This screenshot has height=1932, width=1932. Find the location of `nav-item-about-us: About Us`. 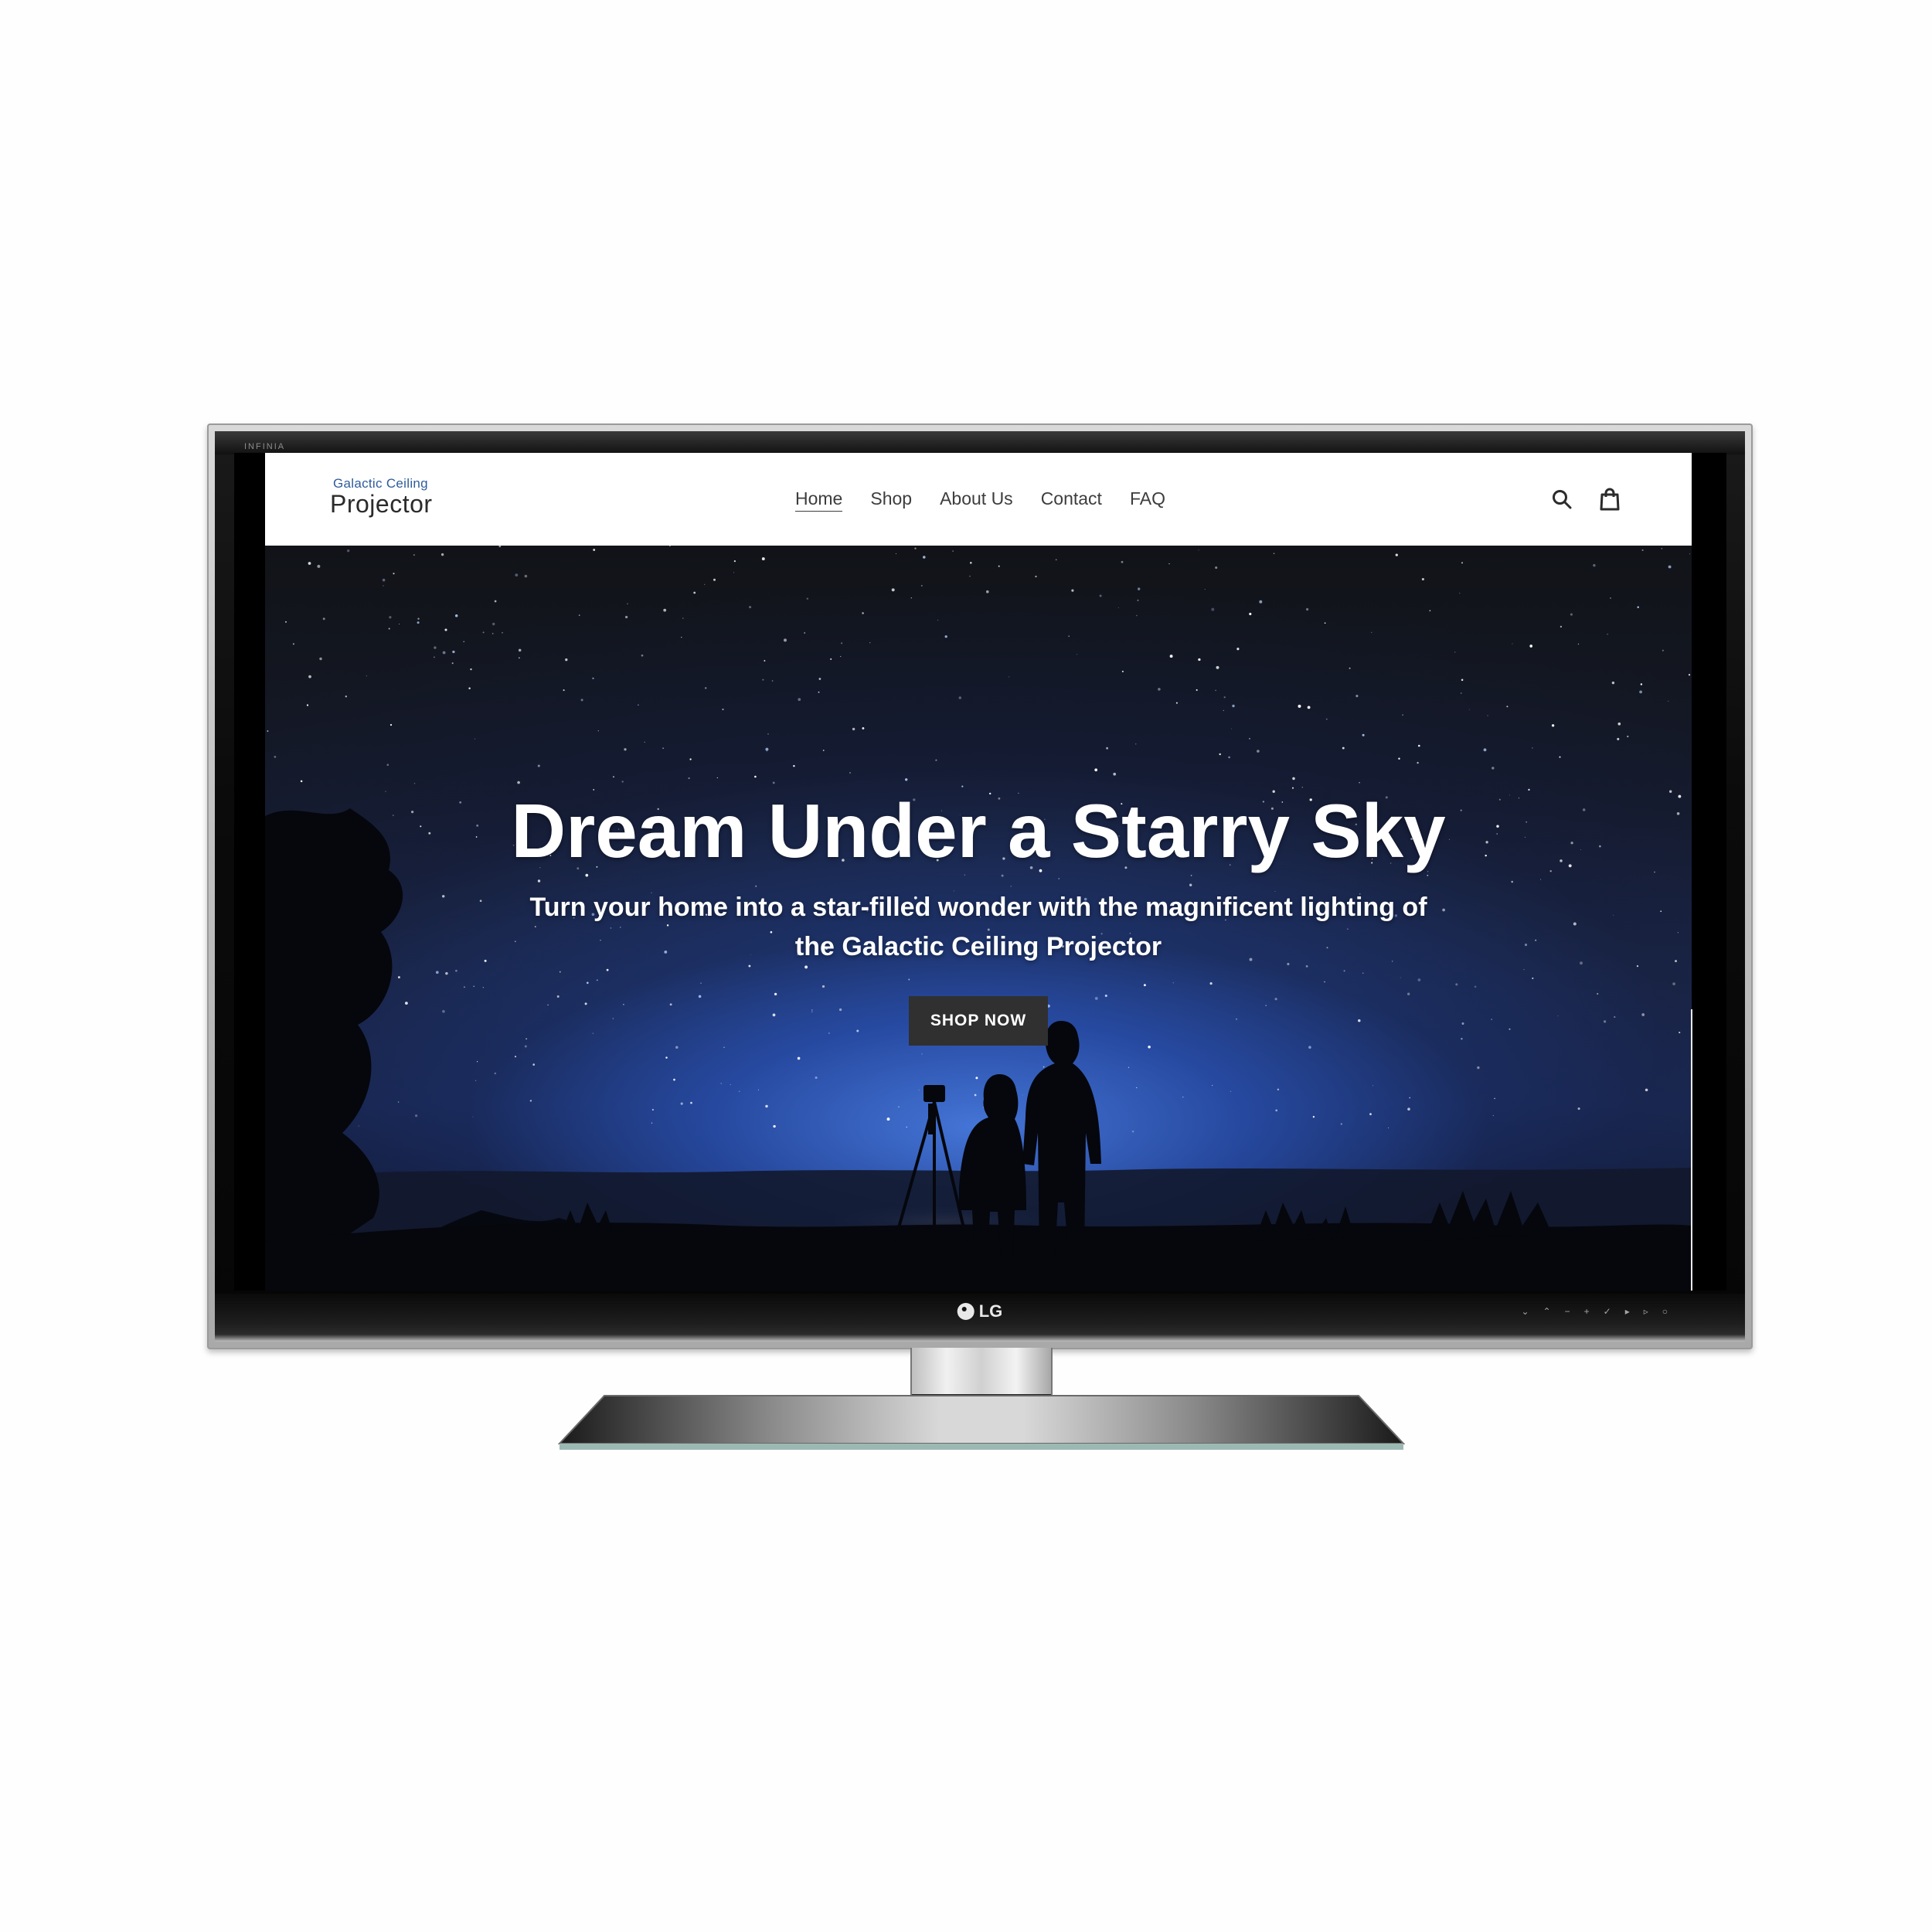

nav-item-about-us: About Us is located at coordinates (977, 500).